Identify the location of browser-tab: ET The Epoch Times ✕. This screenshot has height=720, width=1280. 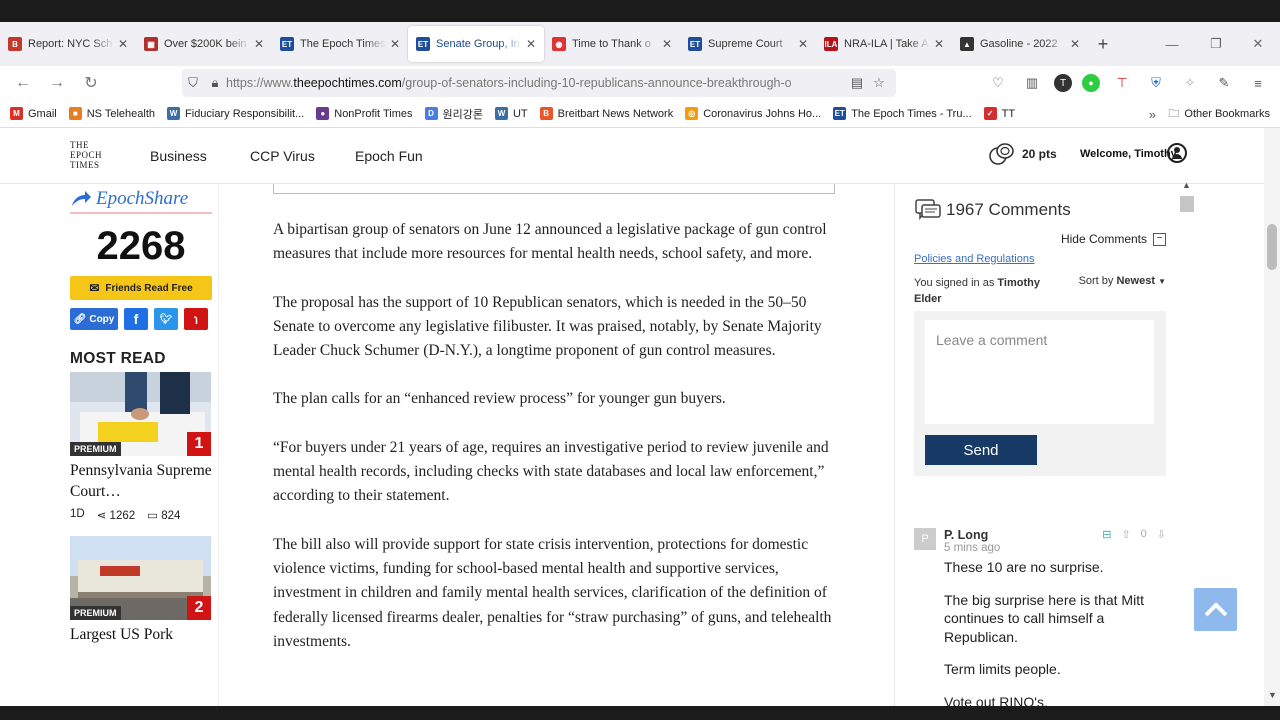
(340, 44).